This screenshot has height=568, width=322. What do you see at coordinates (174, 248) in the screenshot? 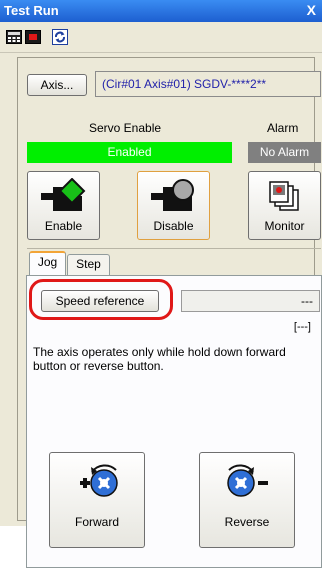
I see `section-divider` at bounding box center [174, 248].